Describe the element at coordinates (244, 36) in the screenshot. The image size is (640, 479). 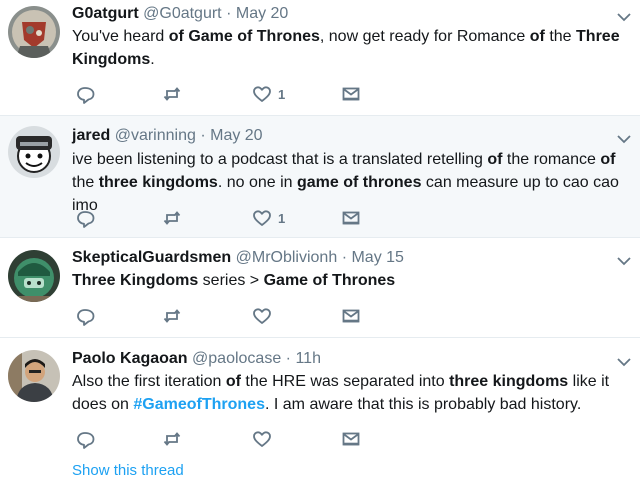
I see `highlighted-term: of Game of Thrones` at that location.